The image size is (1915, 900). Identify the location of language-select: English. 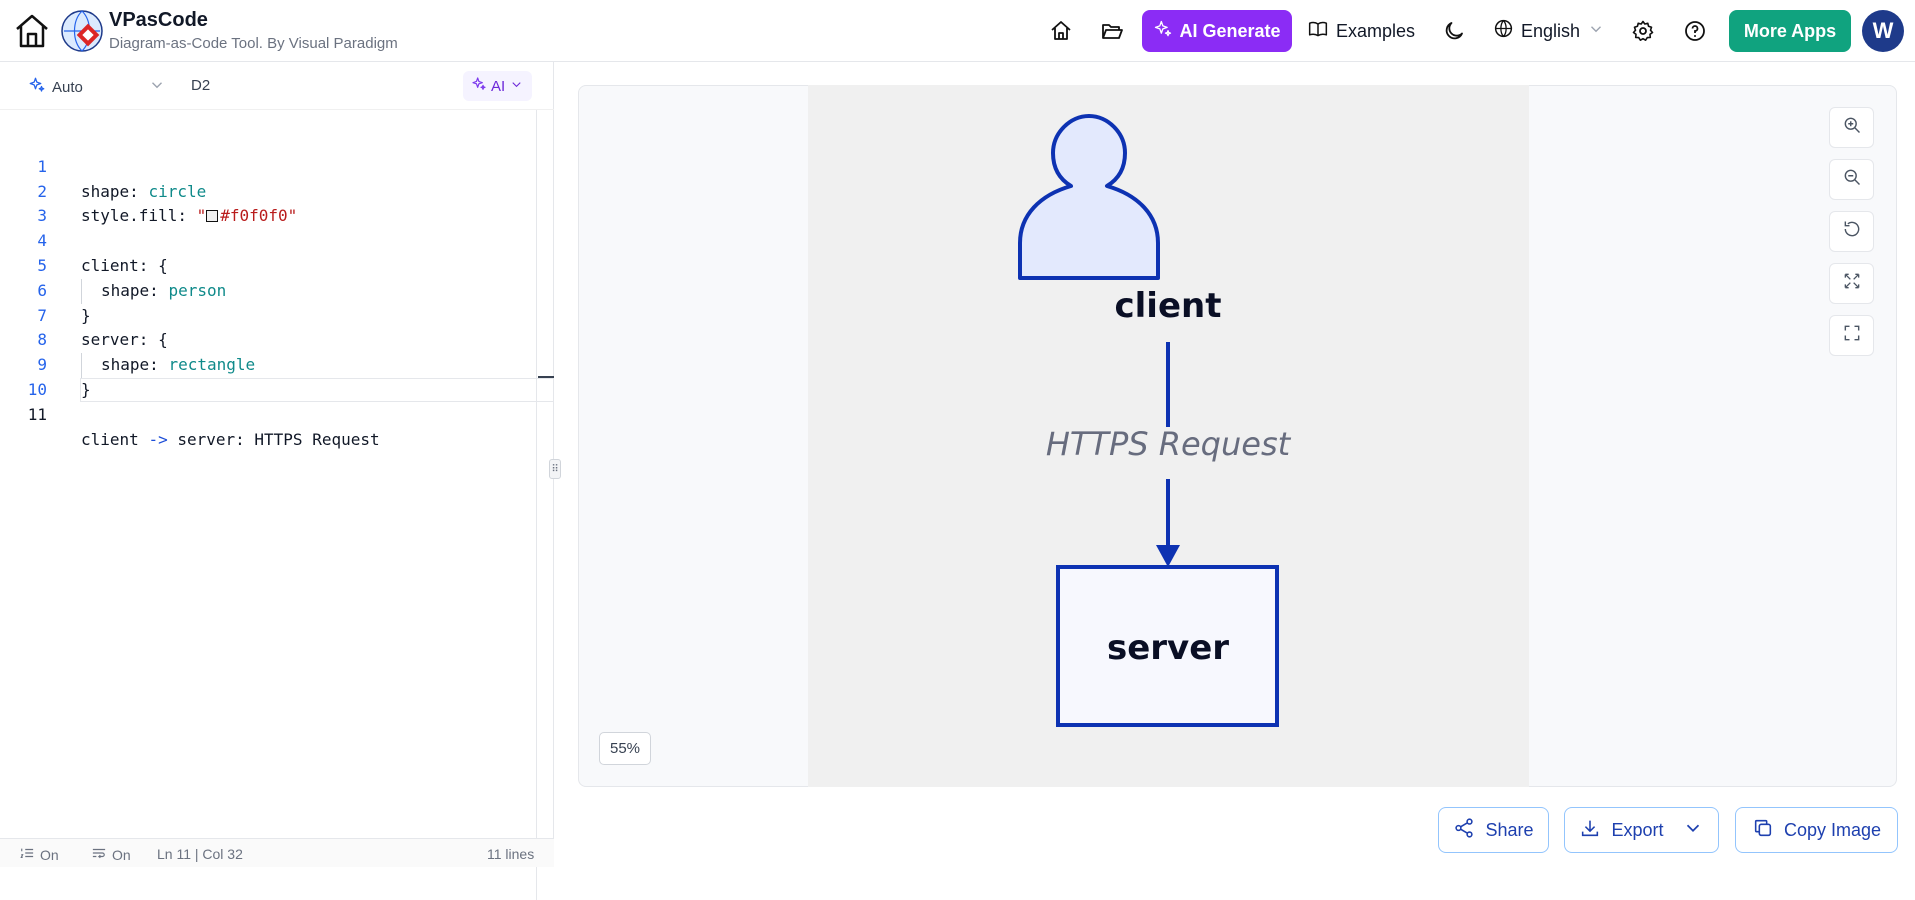
(1549, 31).